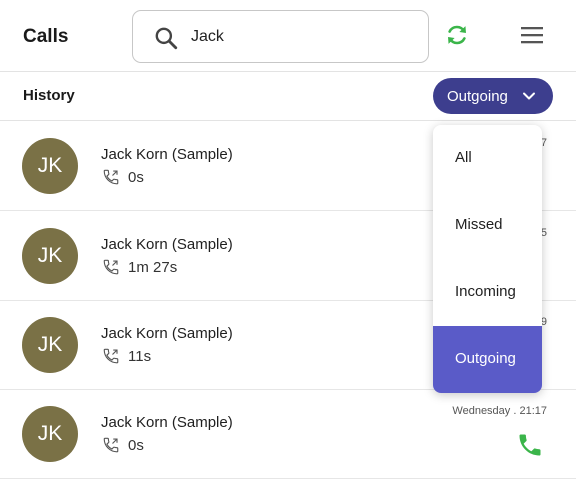 This screenshot has height=496, width=576. Describe the element at coordinates (487, 158) in the screenshot. I see `filter-option-all: All` at that location.